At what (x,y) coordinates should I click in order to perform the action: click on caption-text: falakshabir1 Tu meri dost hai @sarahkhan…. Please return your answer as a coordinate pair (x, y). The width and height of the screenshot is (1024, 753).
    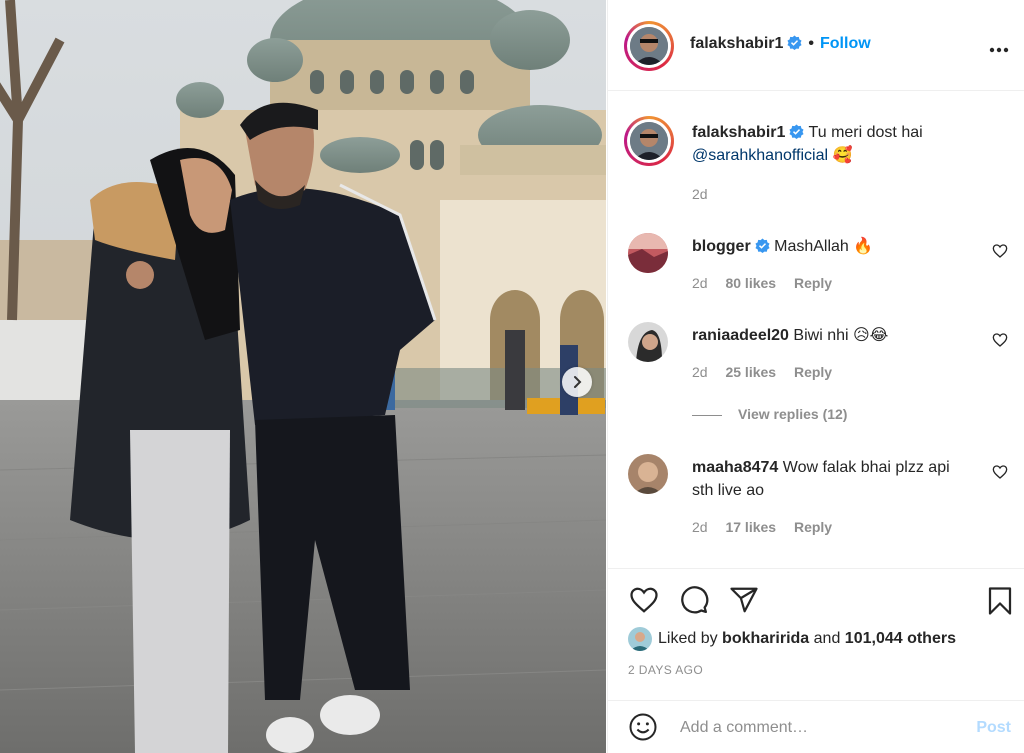
    Looking at the image, I should click on (832, 144).